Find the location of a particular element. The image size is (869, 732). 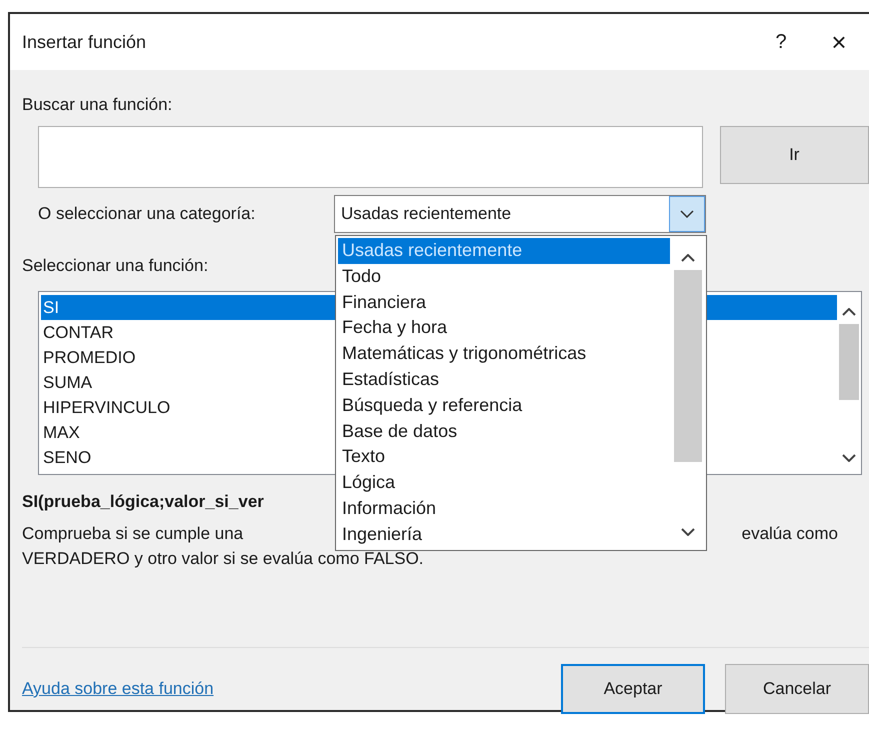

description-text: evalúa como is located at coordinates (790, 533).